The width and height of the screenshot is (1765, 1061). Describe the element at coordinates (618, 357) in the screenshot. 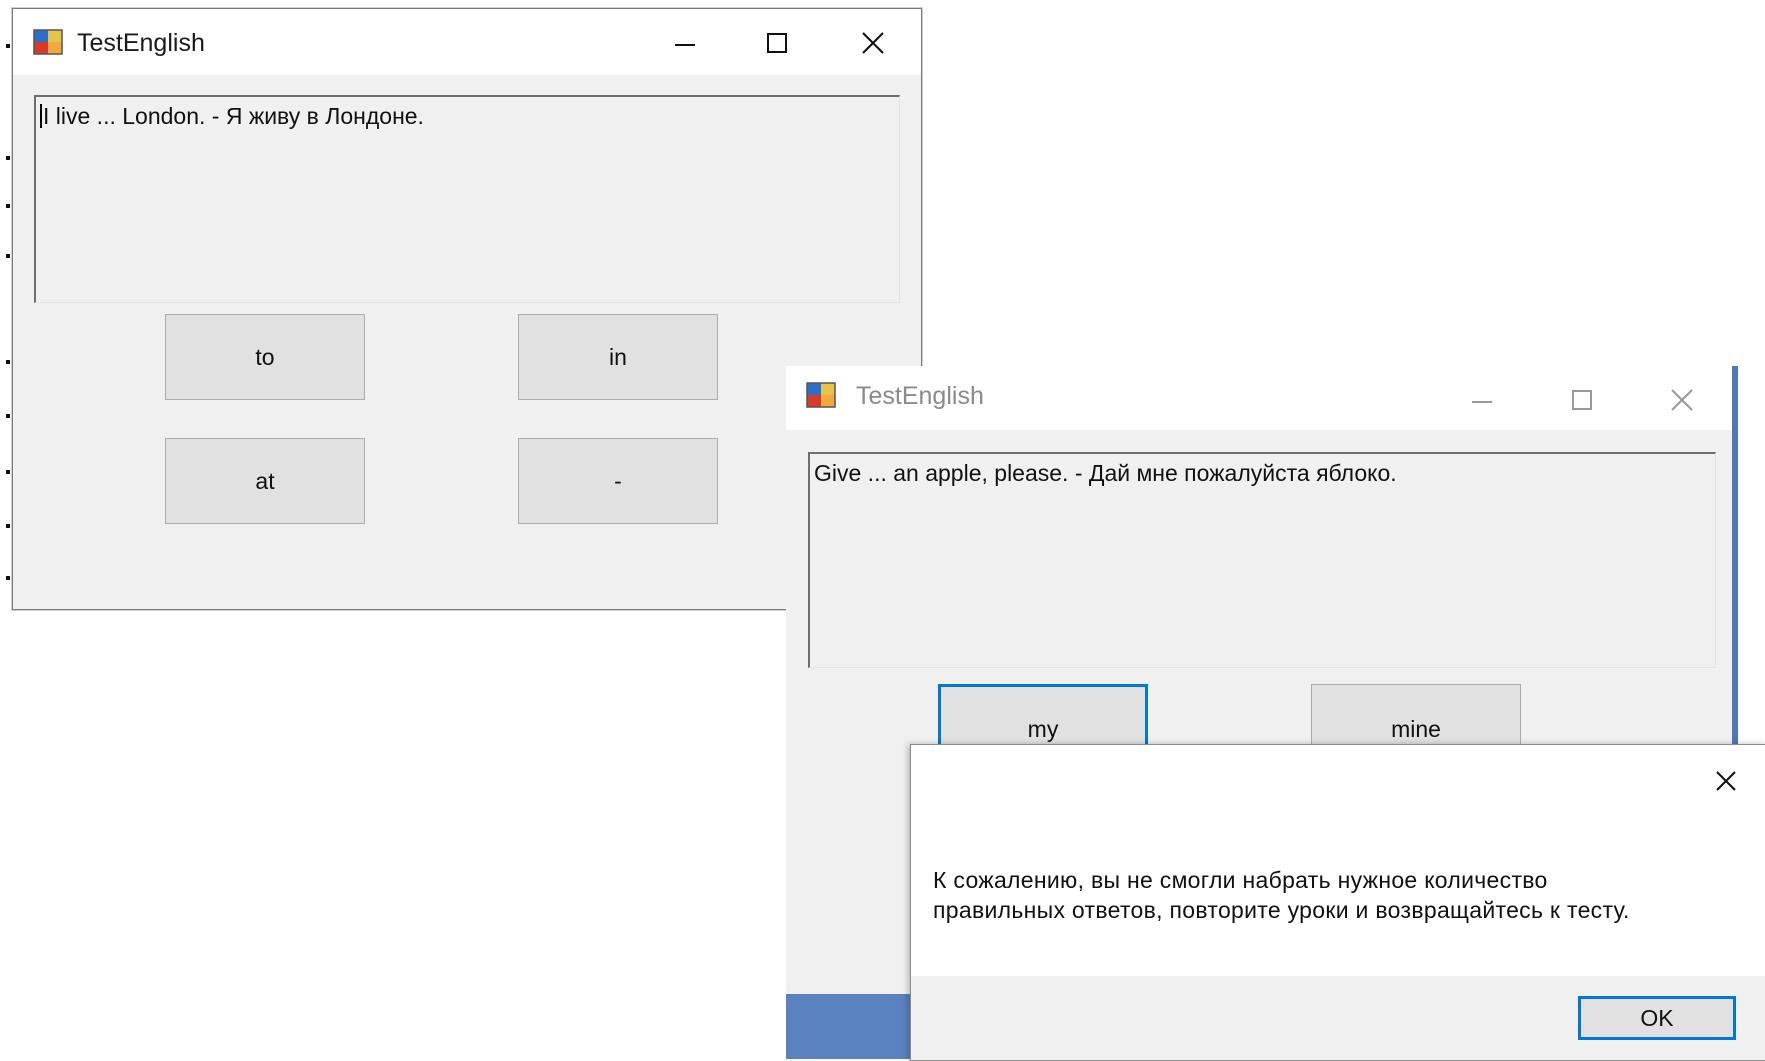

I see `answer-button-in: in` at that location.